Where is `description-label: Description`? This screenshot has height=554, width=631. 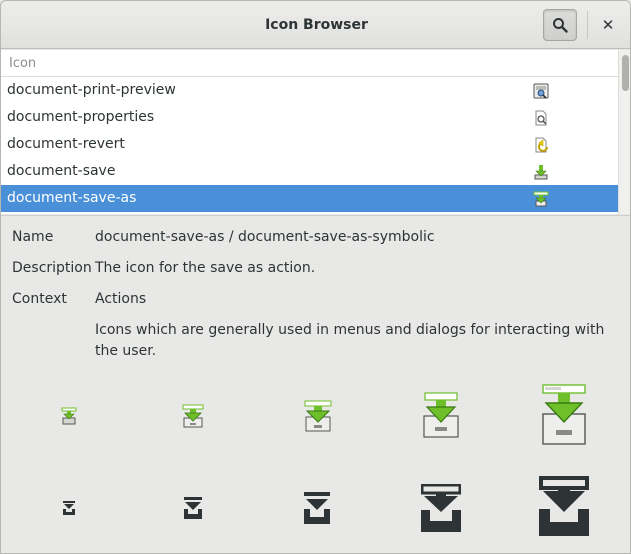
description-label: Description is located at coordinates (52, 268).